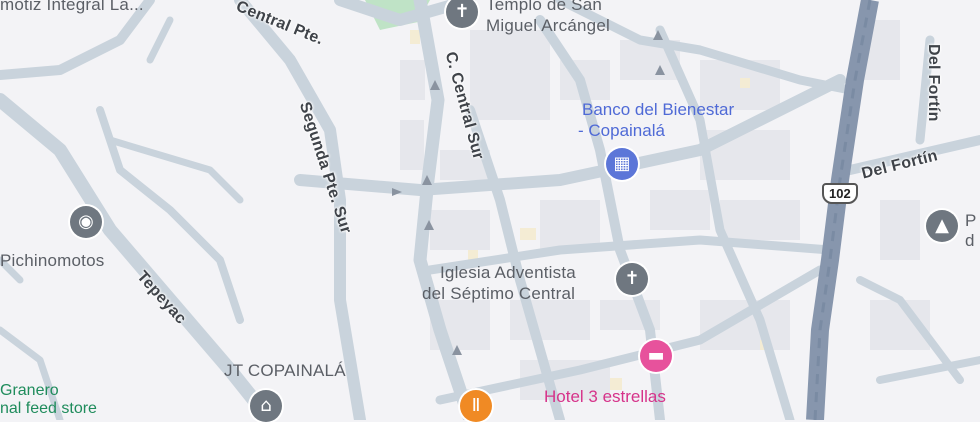 This screenshot has width=980, height=422. What do you see at coordinates (48, 409) in the screenshot?
I see `granero-label-line2: nal feed store` at bounding box center [48, 409].